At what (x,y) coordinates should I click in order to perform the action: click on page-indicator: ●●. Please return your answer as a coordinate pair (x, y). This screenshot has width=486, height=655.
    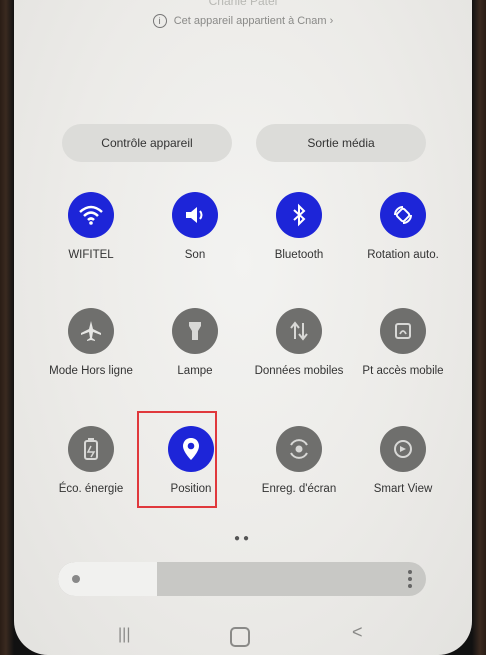
    Looking at the image, I should click on (243, 538).